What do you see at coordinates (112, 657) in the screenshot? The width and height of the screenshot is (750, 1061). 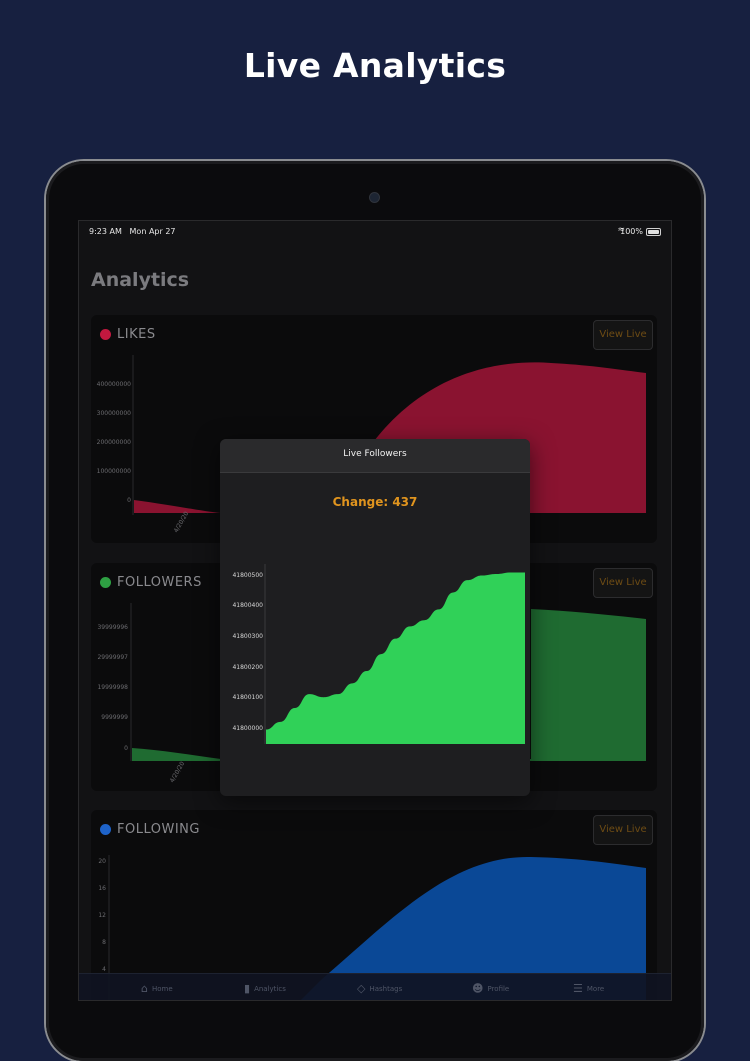 I see `followers-y-tick: 29999997` at bounding box center [112, 657].